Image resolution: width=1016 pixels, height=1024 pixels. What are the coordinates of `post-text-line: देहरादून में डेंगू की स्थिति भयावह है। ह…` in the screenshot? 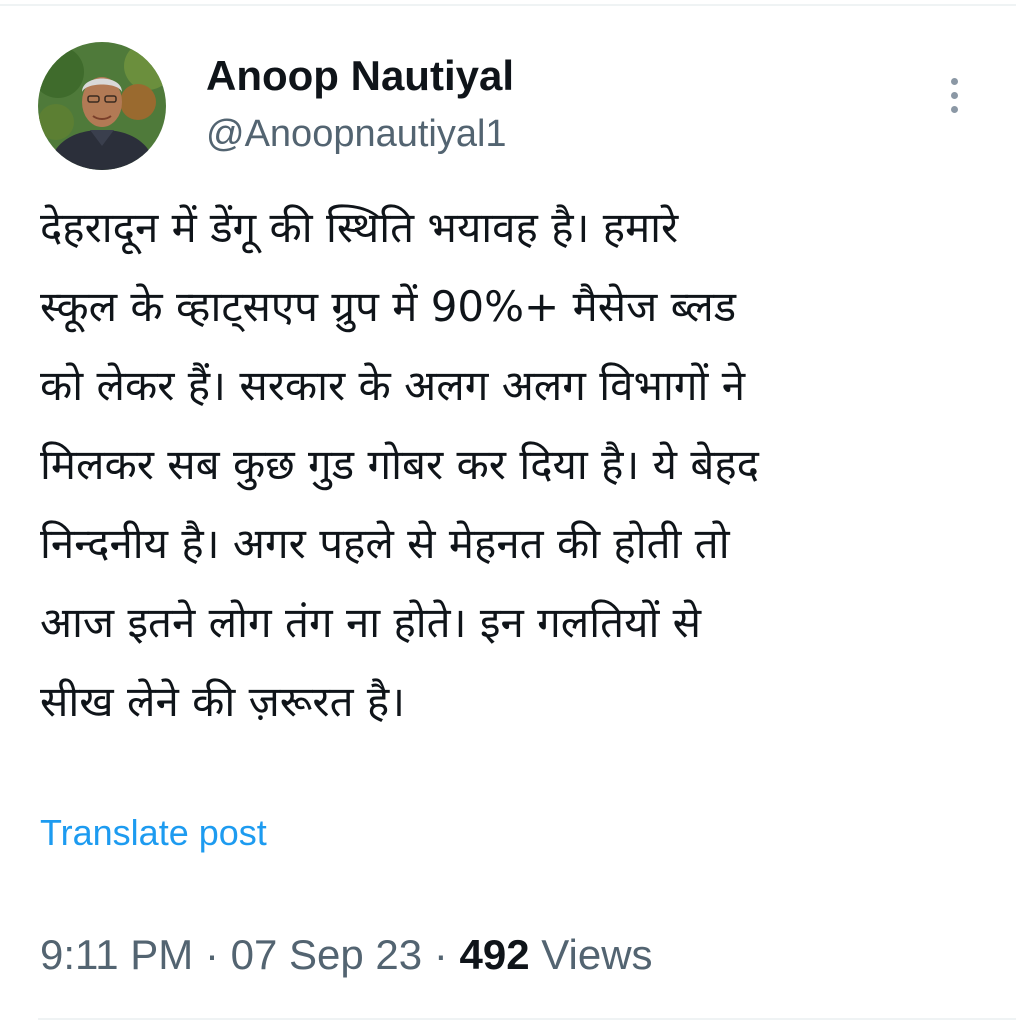 It's located at (359, 227).